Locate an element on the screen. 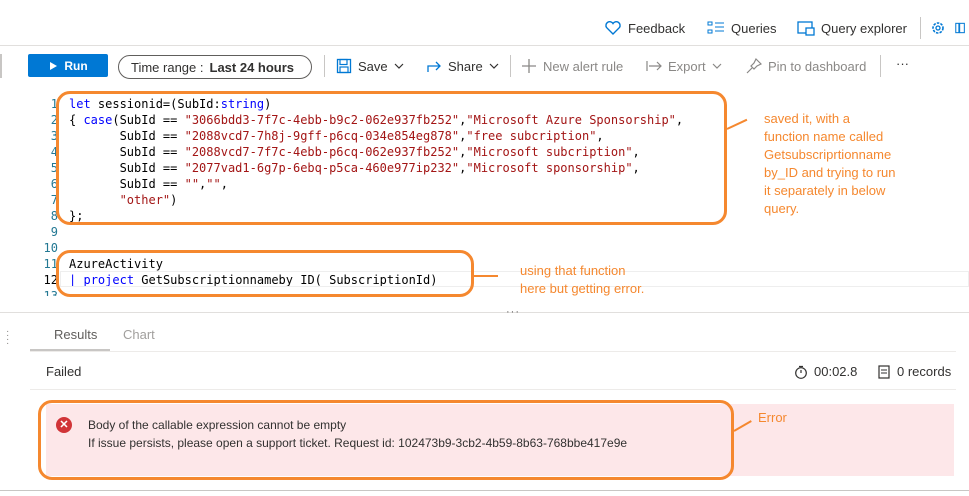 This screenshot has height=496, width=969. run-label: Run is located at coordinates (76, 65).